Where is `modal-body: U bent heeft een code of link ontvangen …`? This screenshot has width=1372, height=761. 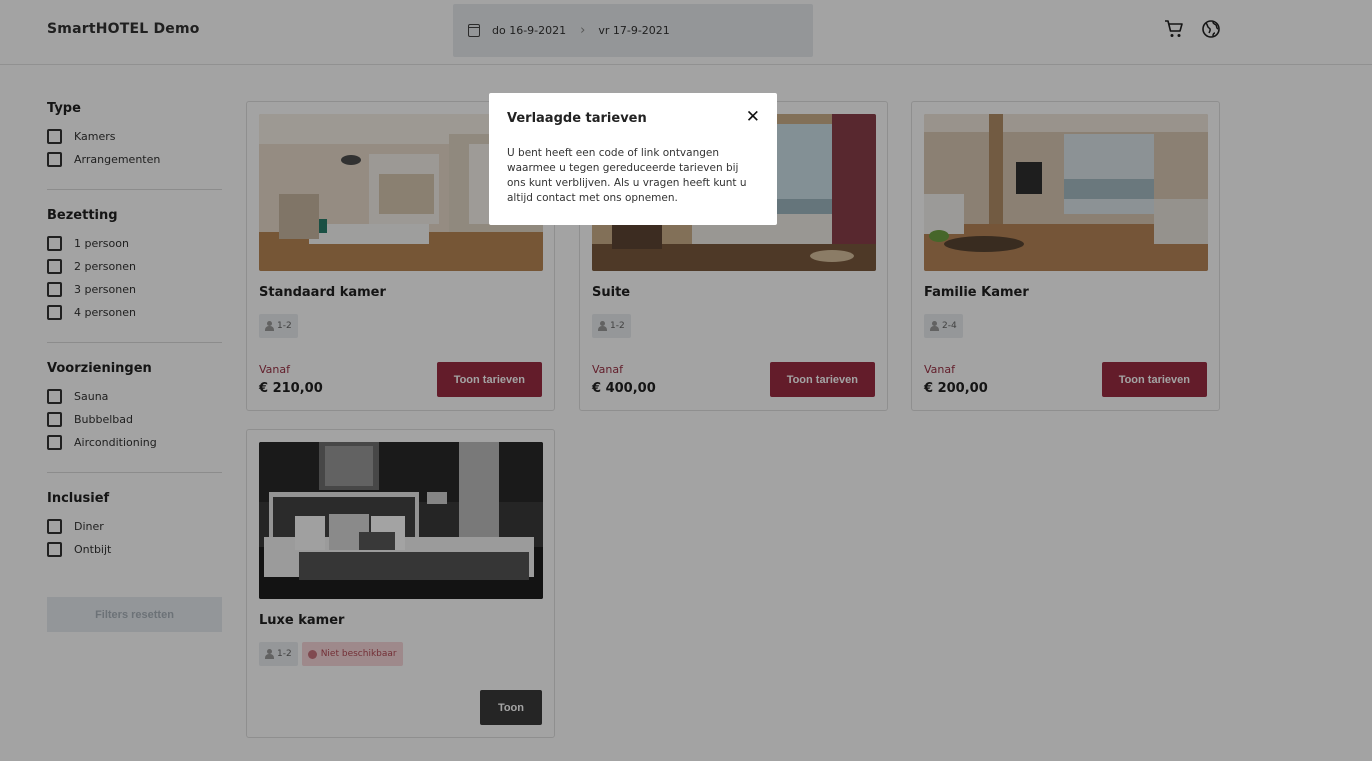
modal-body: U bent heeft een code of link ontvangen … is located at coordinates (627, 175).